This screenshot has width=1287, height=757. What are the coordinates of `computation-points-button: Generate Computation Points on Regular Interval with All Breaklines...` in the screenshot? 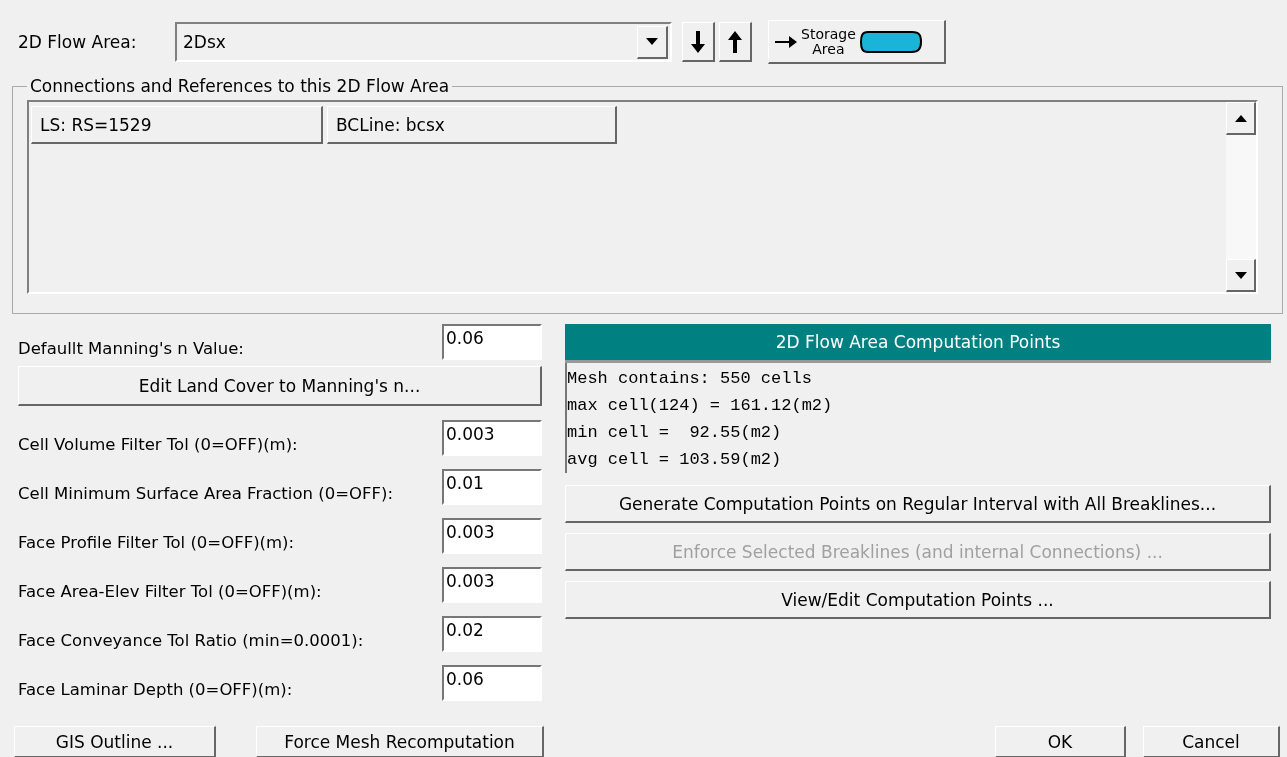 It's located at (918, 504).